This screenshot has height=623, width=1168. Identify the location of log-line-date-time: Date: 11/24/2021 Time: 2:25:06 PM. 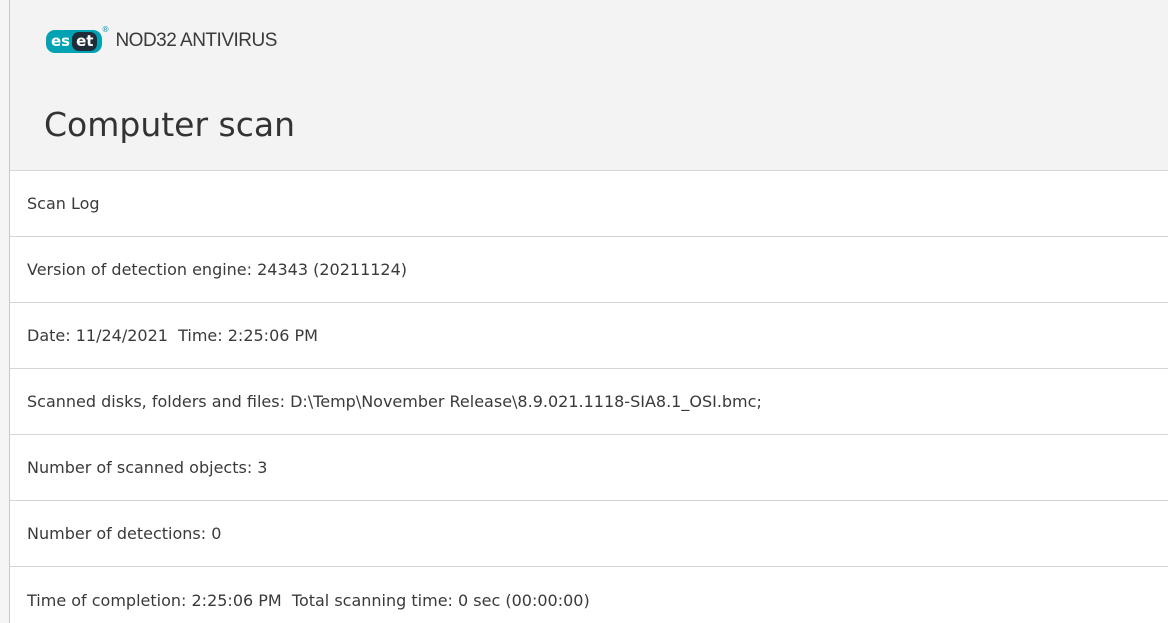
(589, 336).